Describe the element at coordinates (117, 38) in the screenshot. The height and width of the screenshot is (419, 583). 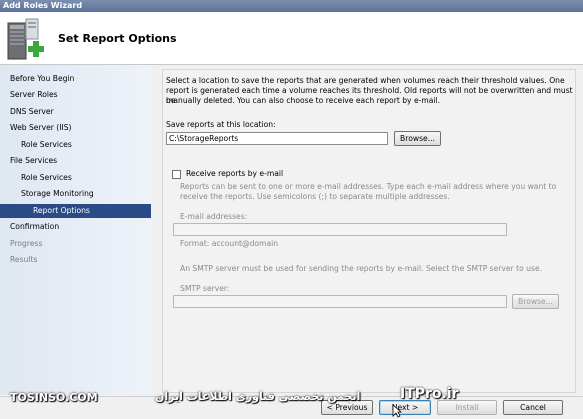
I see `page-title: Set Report Options` at that location.